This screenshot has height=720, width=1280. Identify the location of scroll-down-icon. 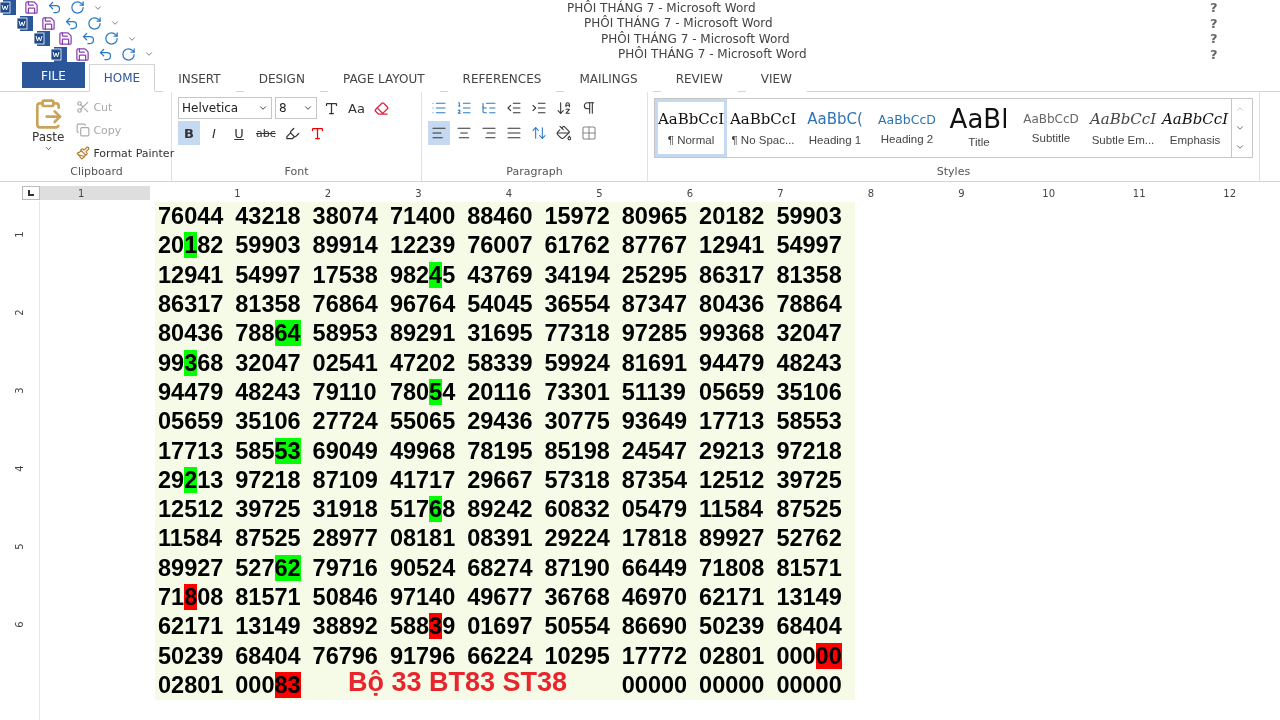
(1239, 128).